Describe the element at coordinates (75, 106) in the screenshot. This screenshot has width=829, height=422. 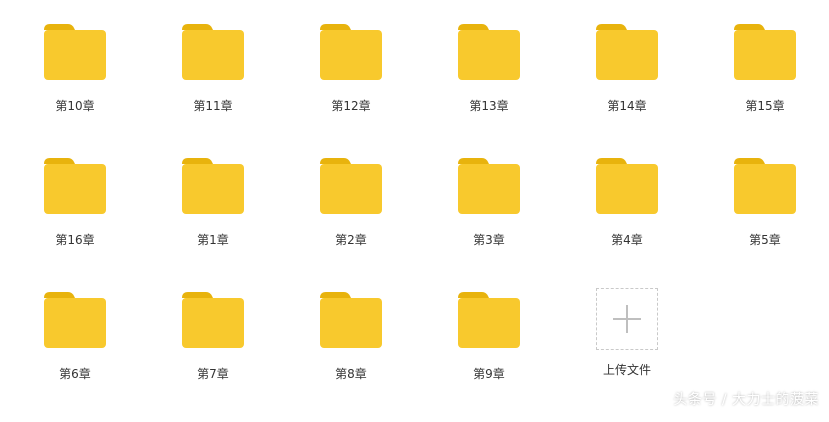
I see `folder-label: 第10章` at that location.